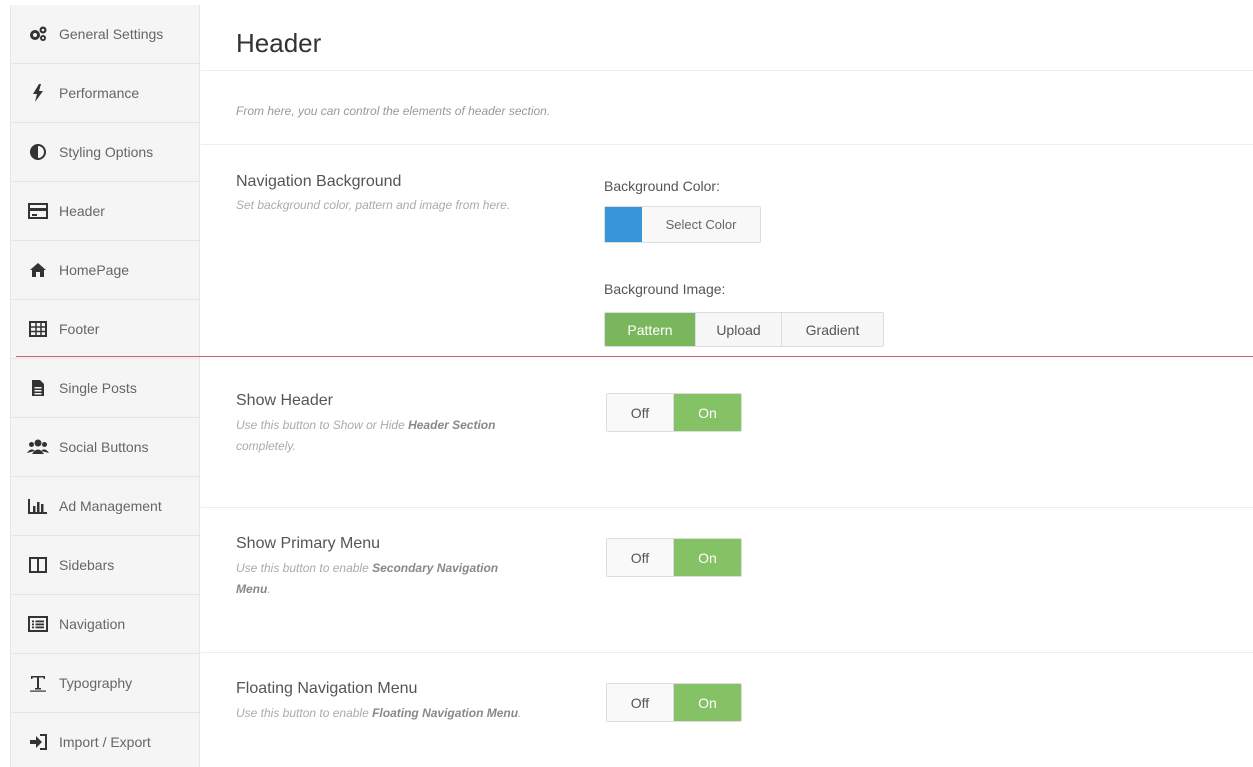  I want to click on sidebar-item-navigation: Navigation, so click(105, 624).